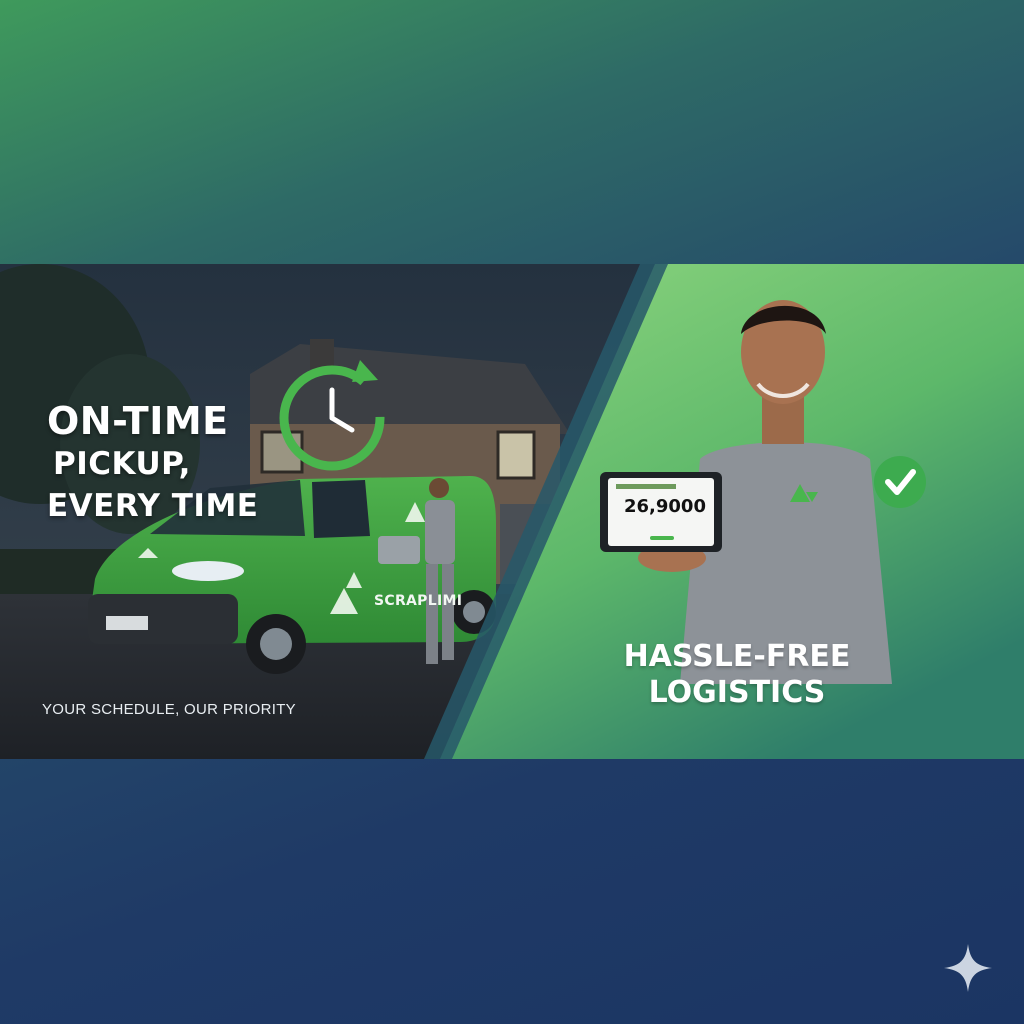  Describe the element at coordinates (900, 482) in the screenshot. I see `check-circle-icon` at that location.